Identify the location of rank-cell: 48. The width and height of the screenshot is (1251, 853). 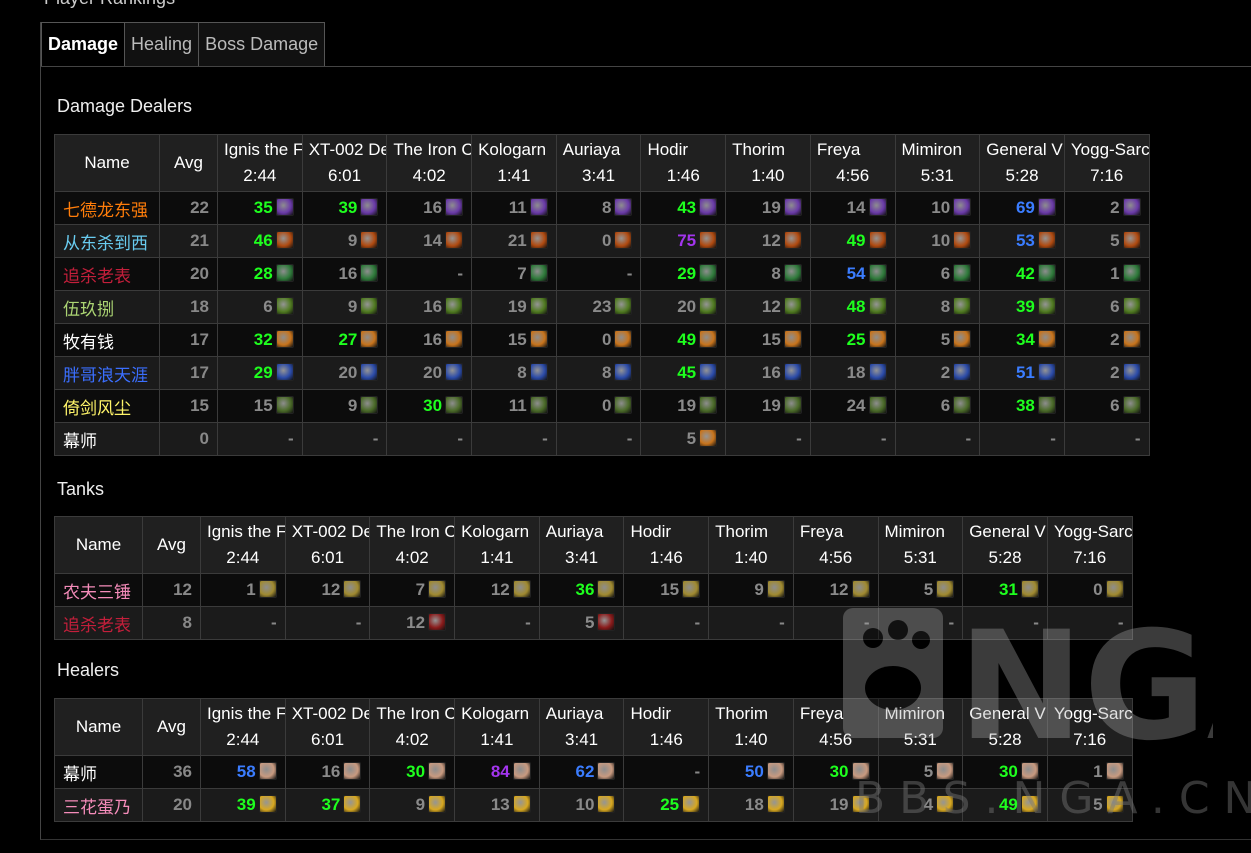
(852, 307).